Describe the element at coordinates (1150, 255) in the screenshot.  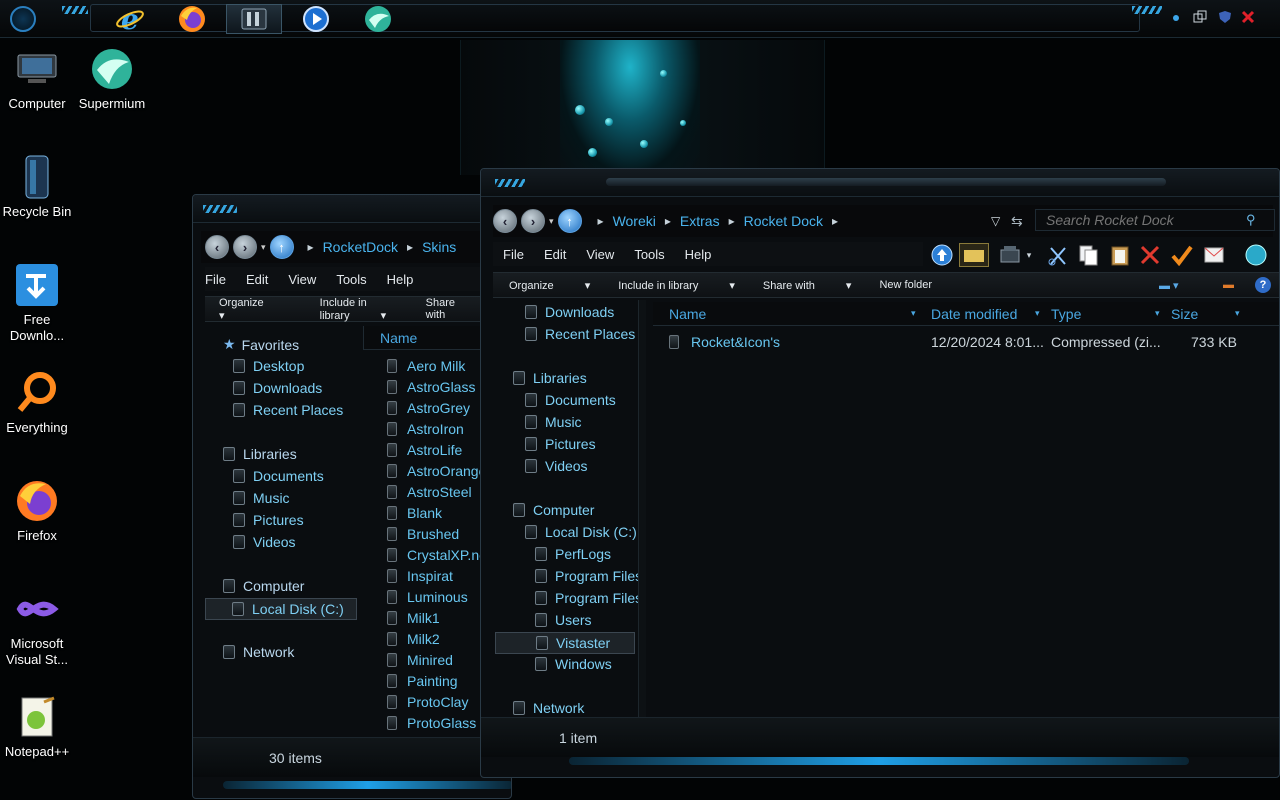
I see `delete-icon` at that location.